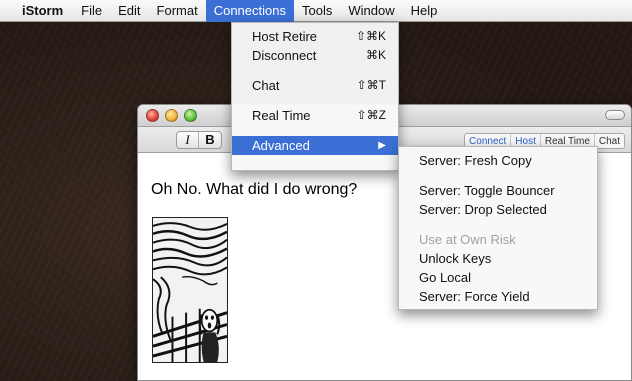 The width and height of the screenshot is (632, 381). Describe the element at coordinates (424, 11) in the screenshot. I see `menu-help: Help` at that location.